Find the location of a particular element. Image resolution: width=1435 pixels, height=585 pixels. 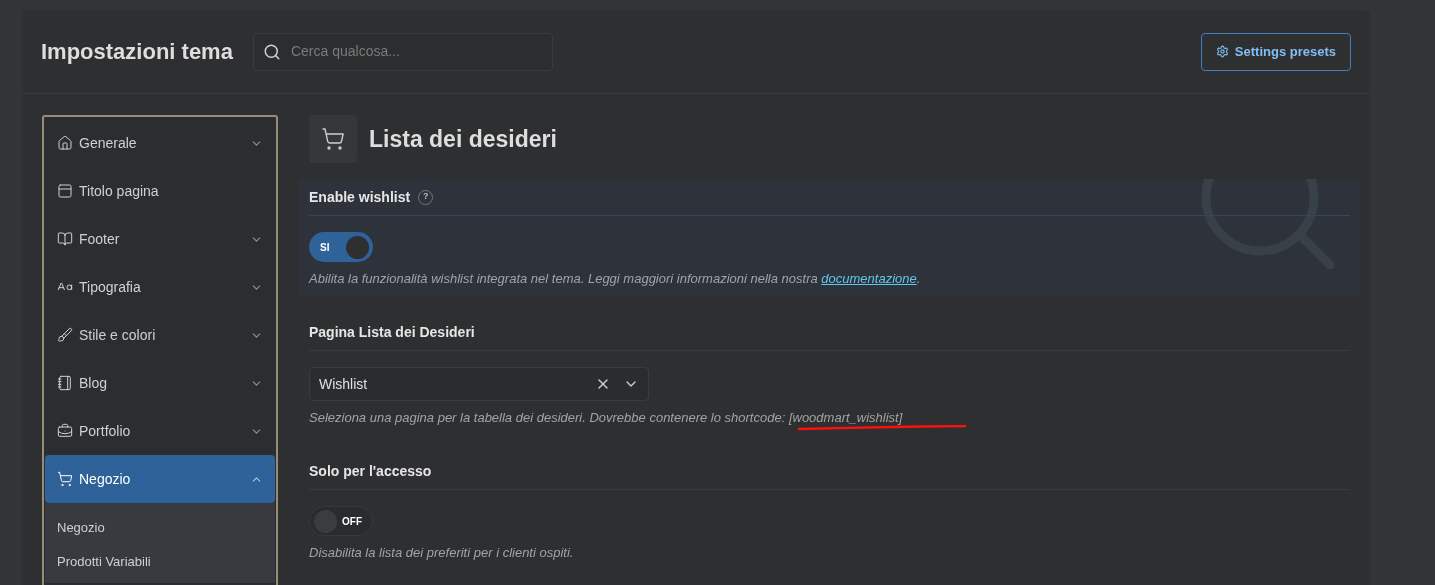

toggle-label: SI is located at coordinates (325, 247).